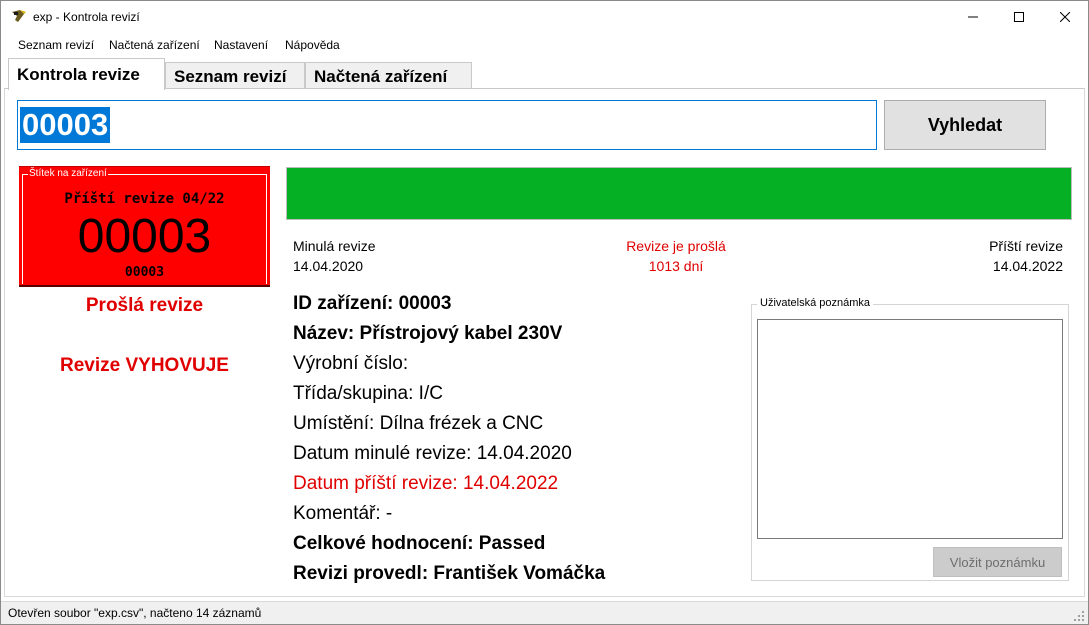 The width and height of the screenshot is (1089, 625). What do you see at coordinates (154, 45) in the screenshot?
I see `menu-nactena-zarizeni: Načtená zařízení` at bounding box center [154, 45].